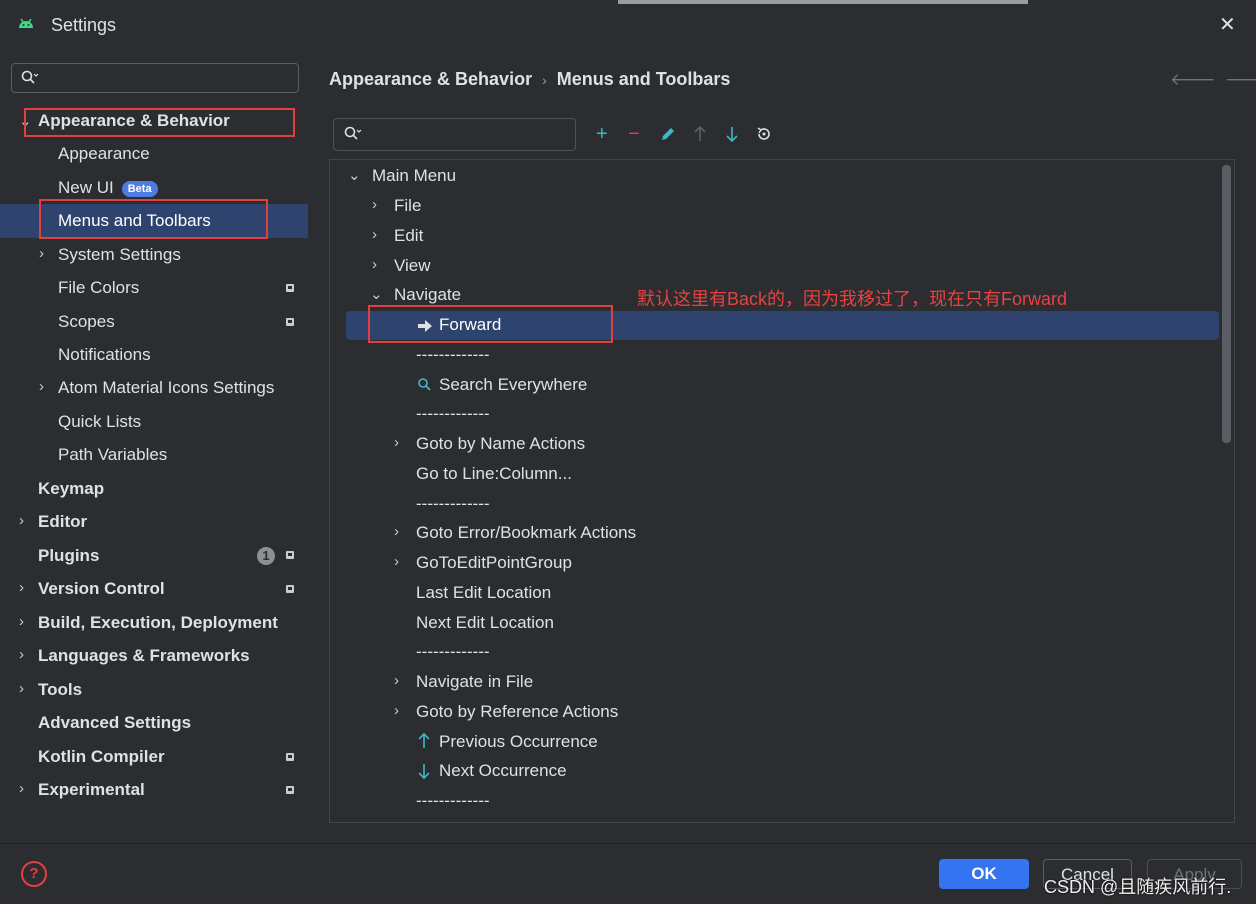 The height and width of the screenshot is (904, 1256). What do you see at coordinates (700, 134) in the screenshot?
I see `move-up-icon` at bounding box center [700, 134].